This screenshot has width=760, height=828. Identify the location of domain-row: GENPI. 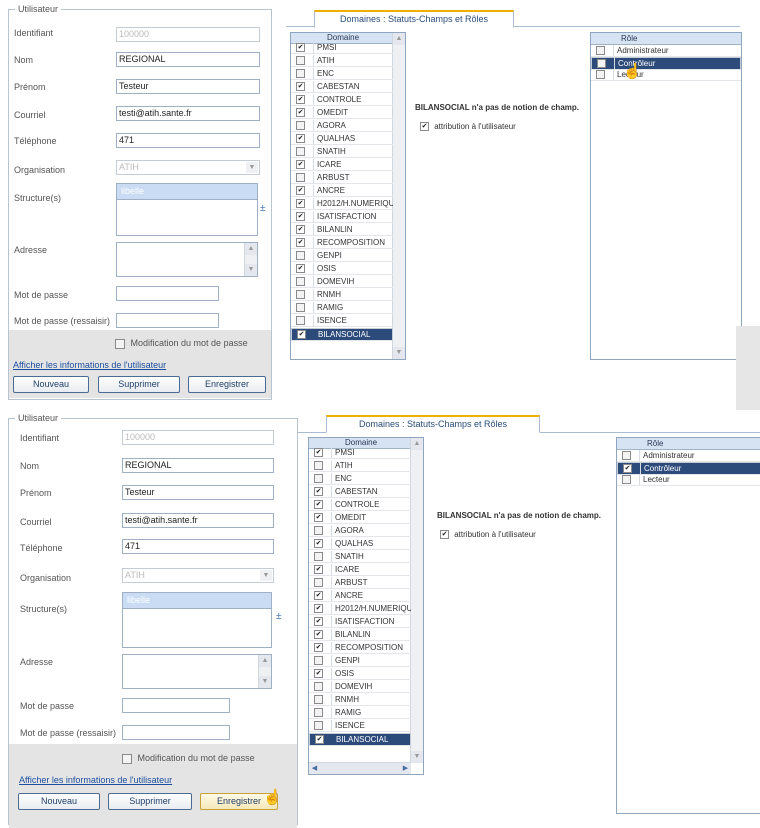
(360, 661).